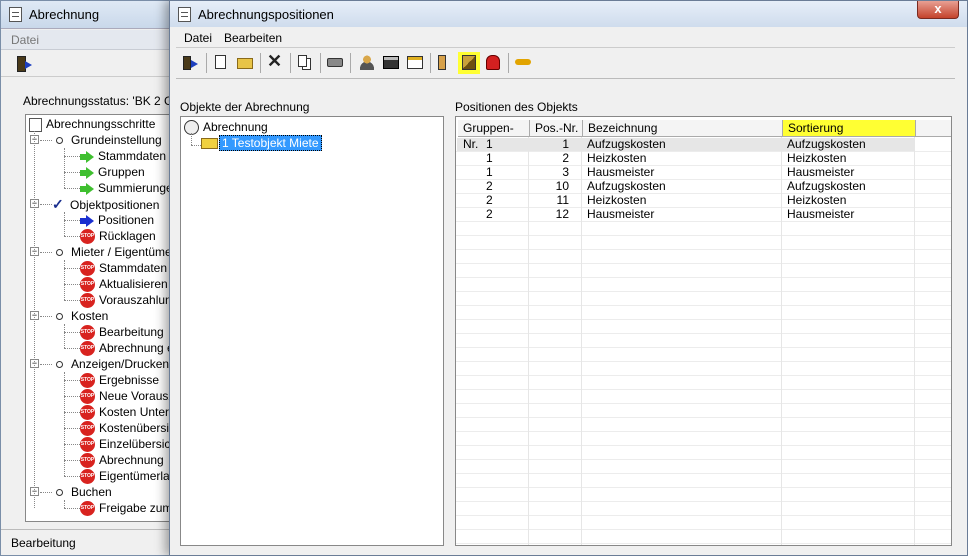 This screenshot has width=968, height=556. I want to click on folder-icon, so click(209, 144).